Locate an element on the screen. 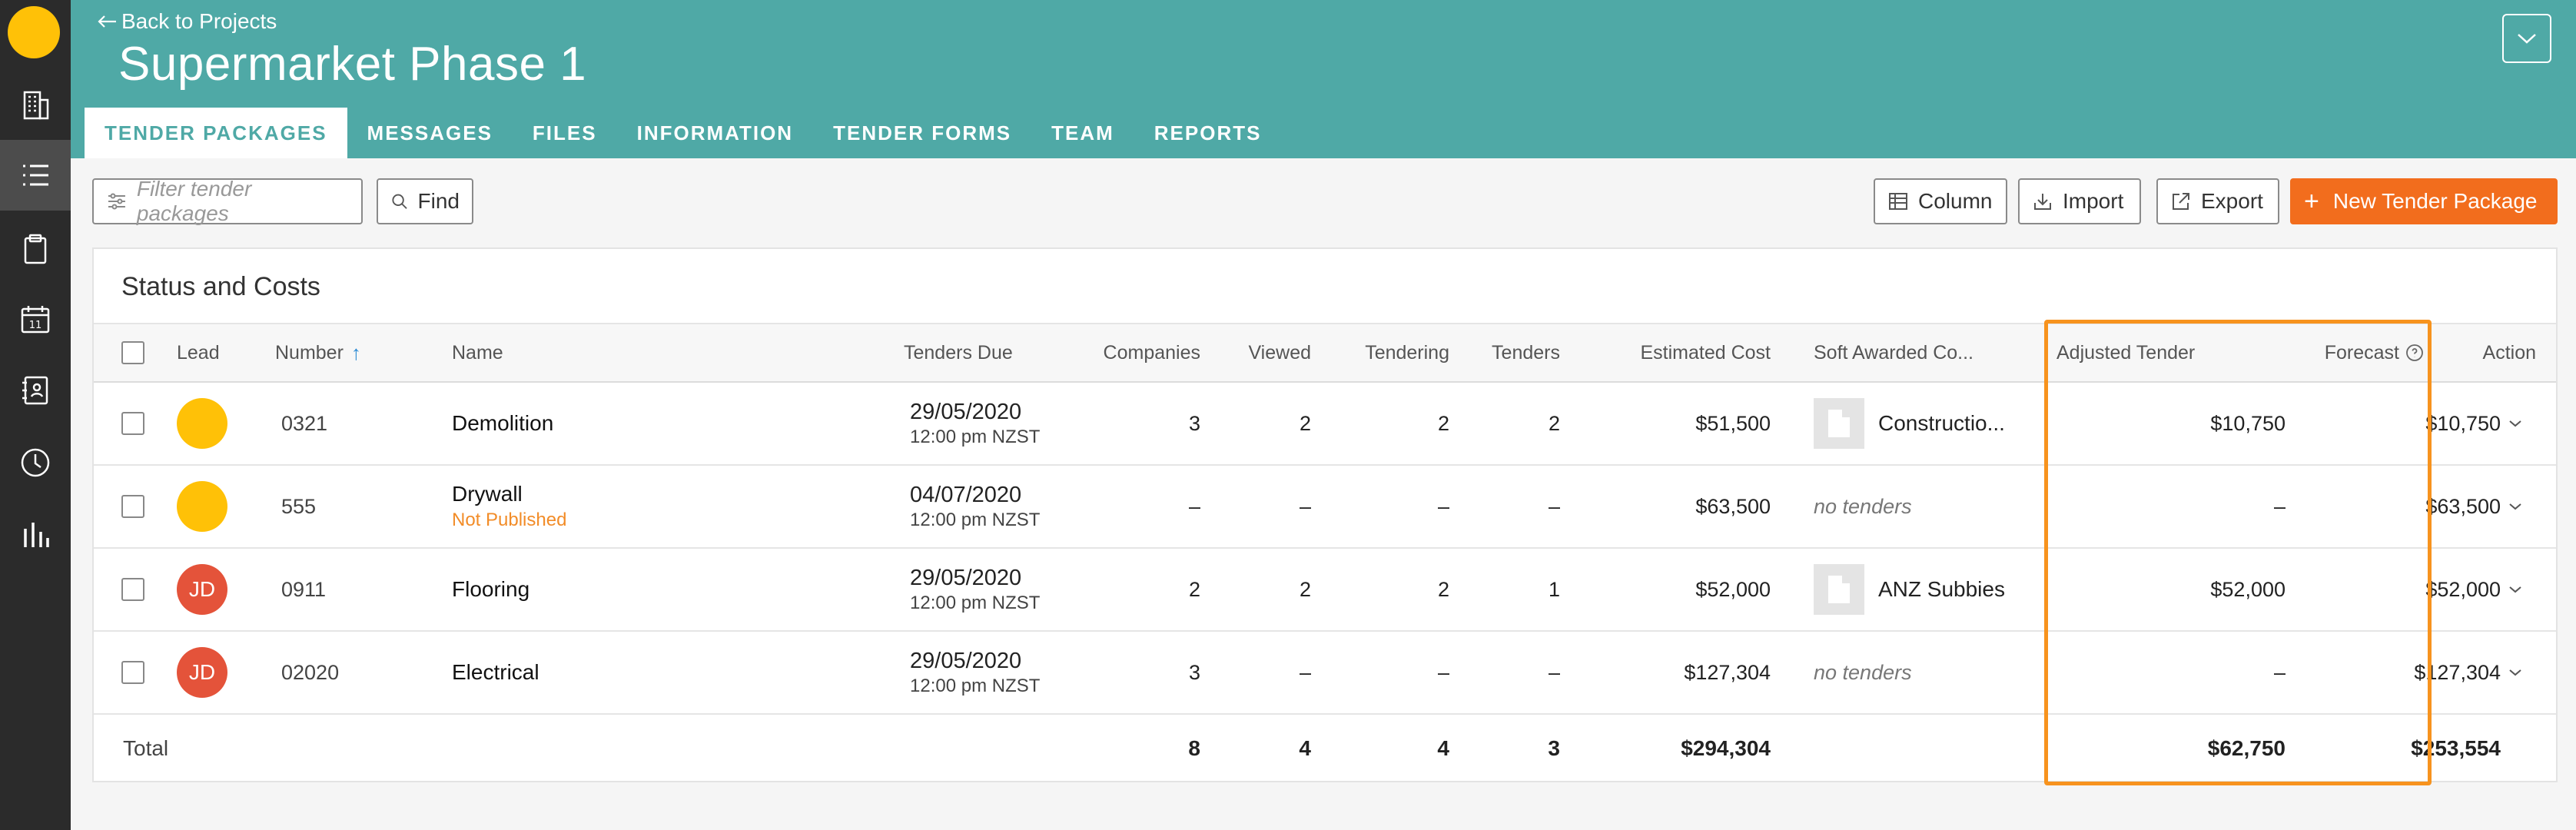  total-estimated: $294,304 is located at coordinates (1726, 748).